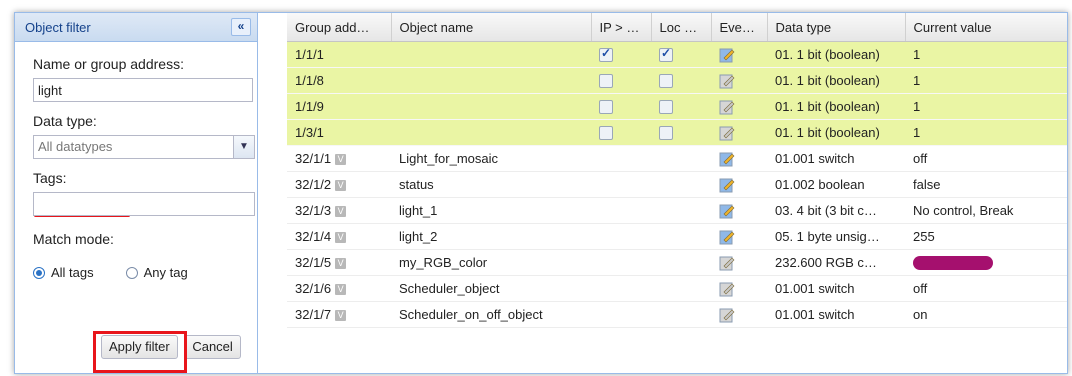 The width and height of the screenshot is (1072, 376). I want to click on cancel-button: Cancel, so click(212, 347).